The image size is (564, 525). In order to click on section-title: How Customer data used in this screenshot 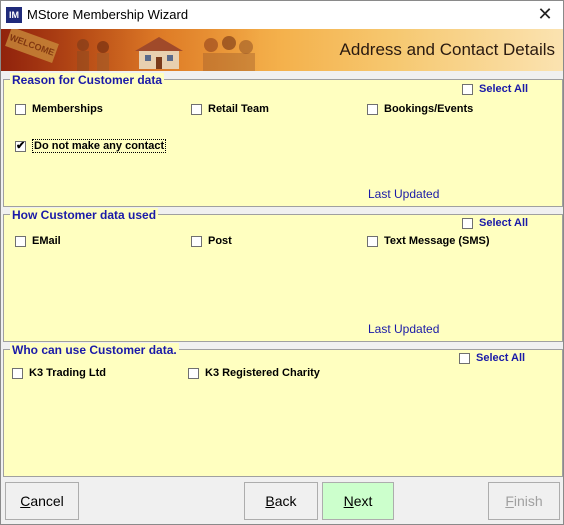, I will do `click(84, 215)`.